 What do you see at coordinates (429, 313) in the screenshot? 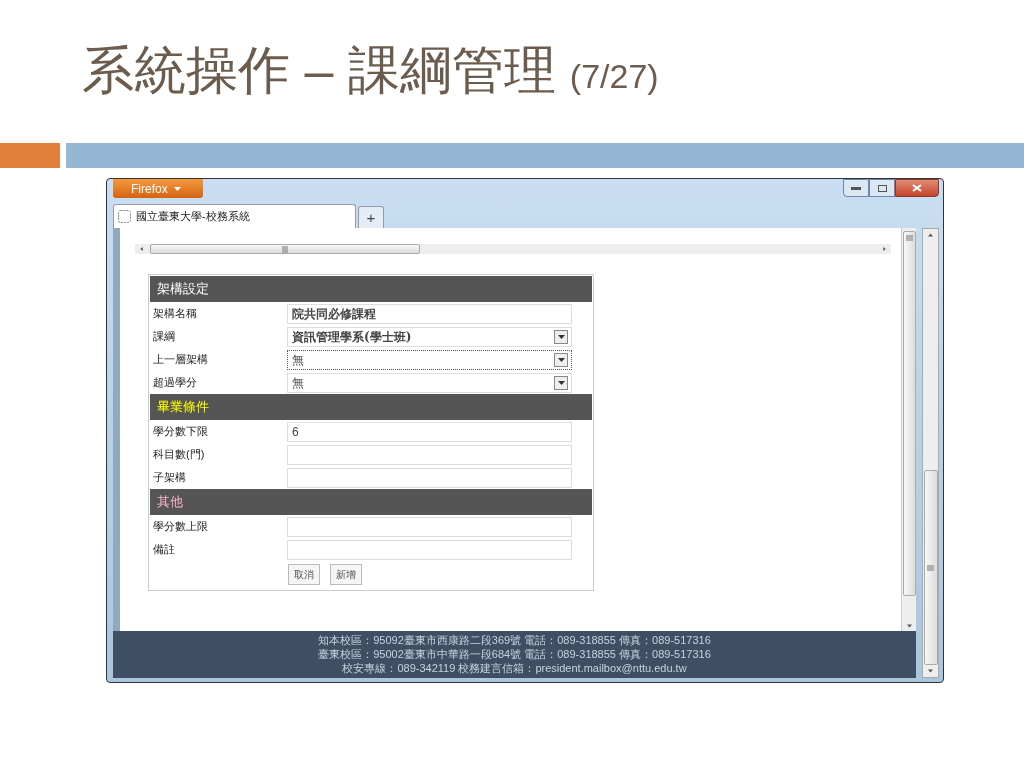
I see `text-field: 院共同必修課程` at bounding box center [429, 313].